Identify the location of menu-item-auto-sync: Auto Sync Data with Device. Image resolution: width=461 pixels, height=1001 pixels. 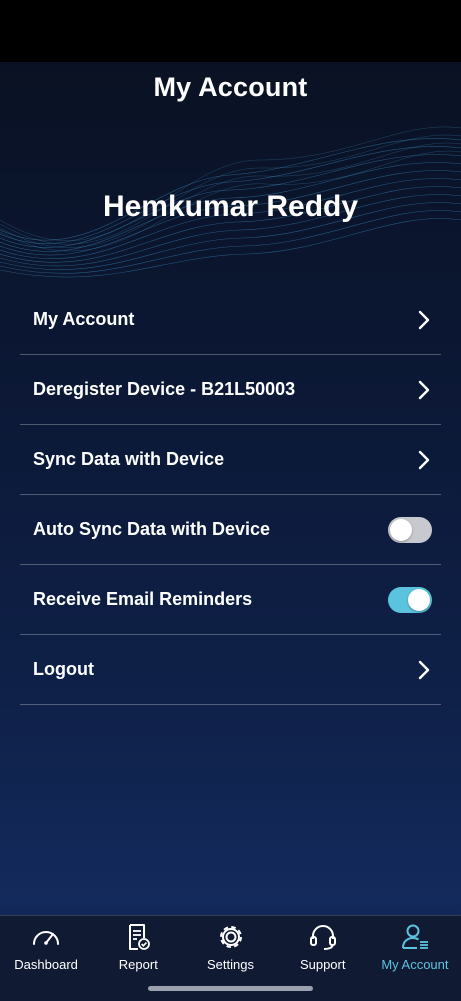
(230, 530).